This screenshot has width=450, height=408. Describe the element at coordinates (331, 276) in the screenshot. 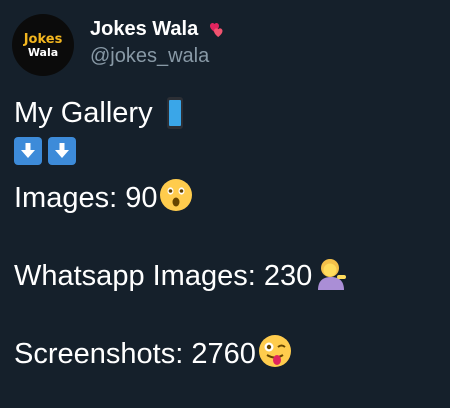

I see `person-tipping-hand-icon` at that location.